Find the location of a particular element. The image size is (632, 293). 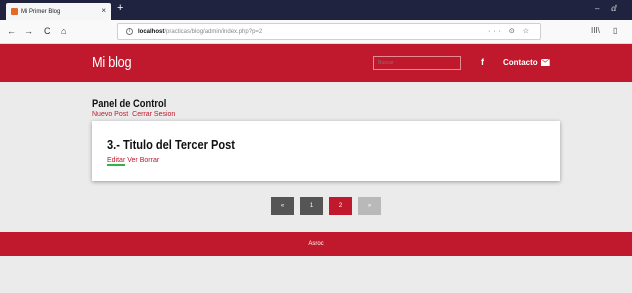

favicon-icon is located at coordinates (14, 11).